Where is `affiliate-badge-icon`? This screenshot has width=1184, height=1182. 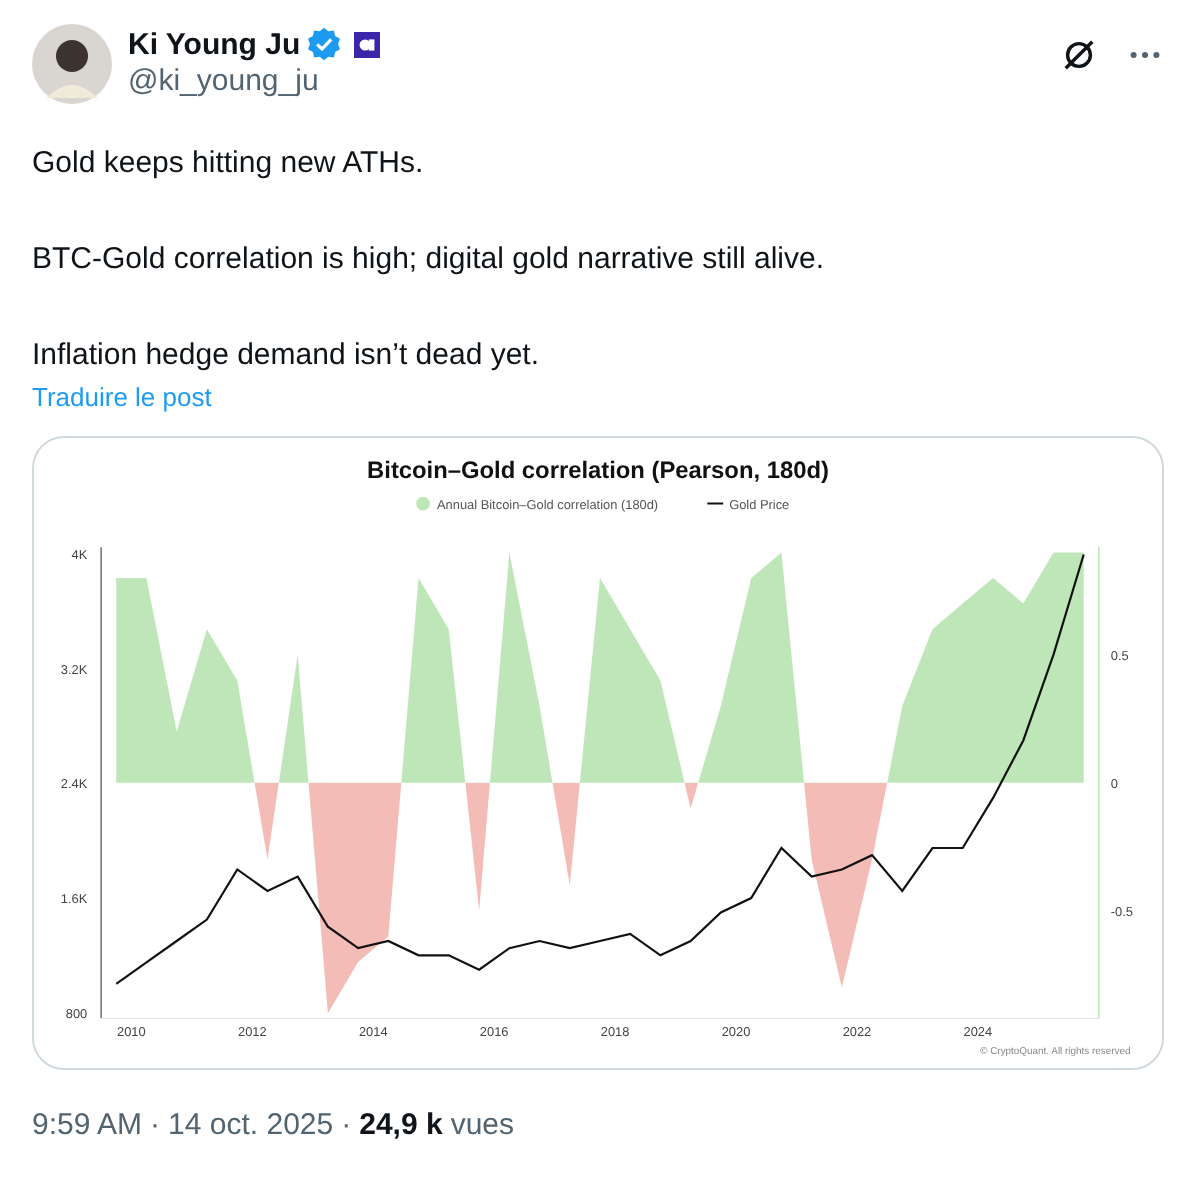
affiliate-badge-icon is located at coordinates (367, 44).